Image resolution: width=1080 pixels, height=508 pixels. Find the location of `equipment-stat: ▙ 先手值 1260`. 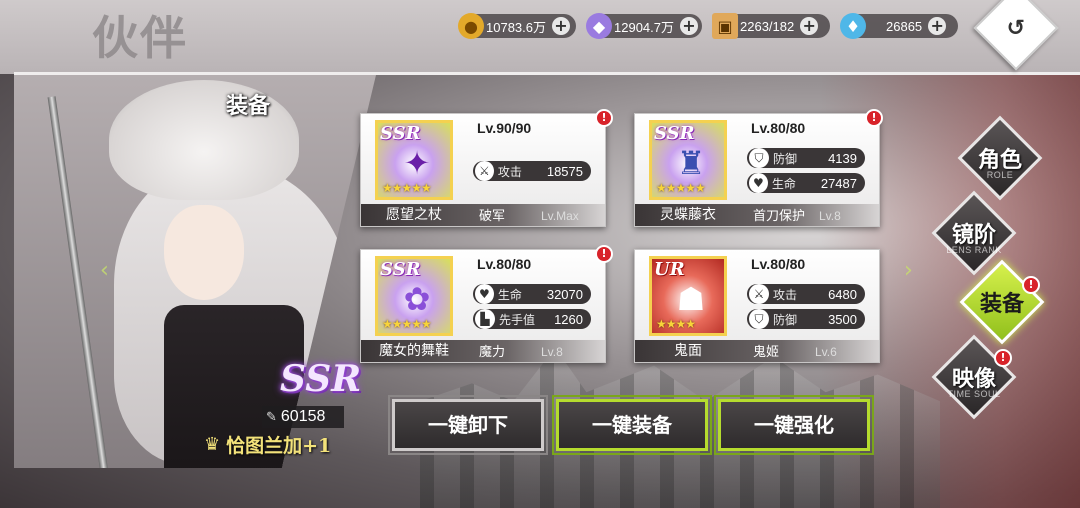

equipment-stat: ▙ 先手值 1260 is located at coordinates (532, 319).